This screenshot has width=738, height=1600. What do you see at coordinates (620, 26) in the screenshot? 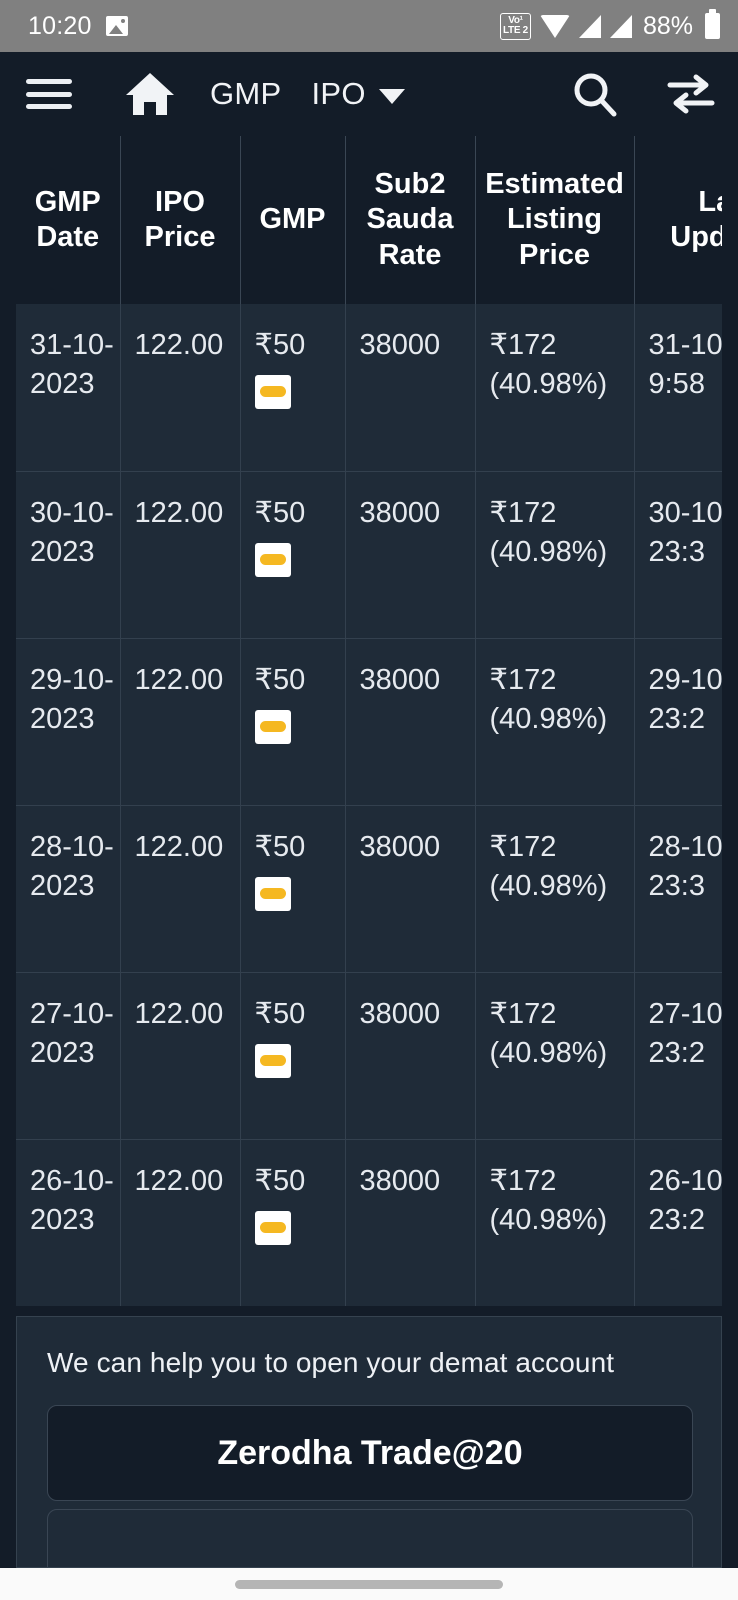
I see `signal-bars-icon-sim2` at bounding box center [620, 26].